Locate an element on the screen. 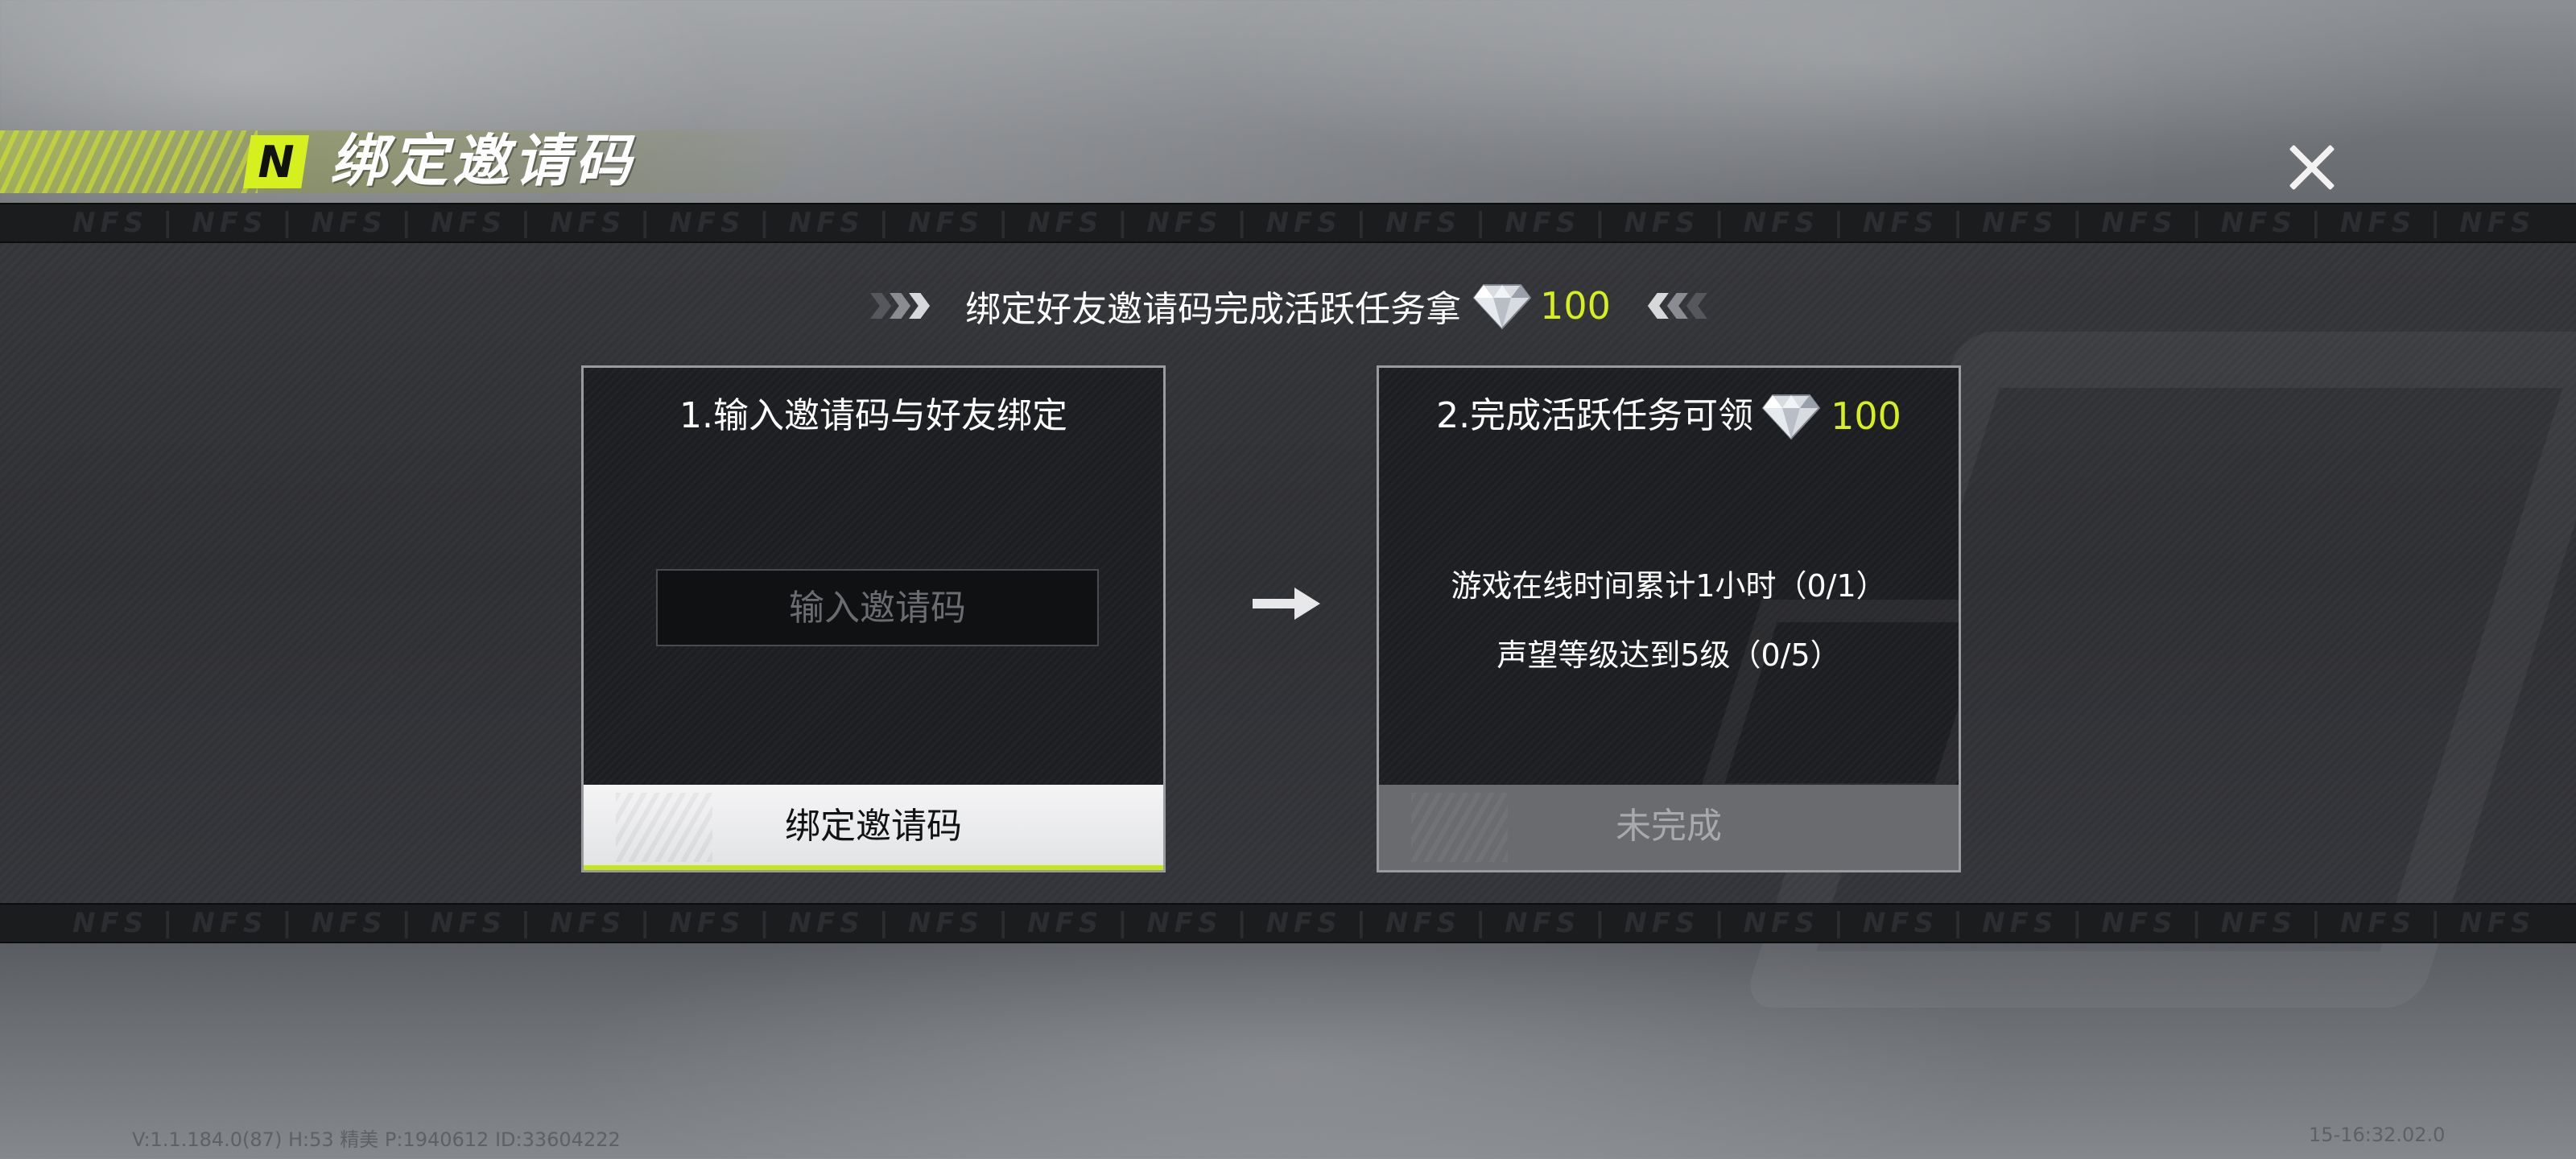 This screenshot has height=1159, width=2576. step2-title: 2.完成活跃任务可领 100 is located at coordinates (1669, 416).